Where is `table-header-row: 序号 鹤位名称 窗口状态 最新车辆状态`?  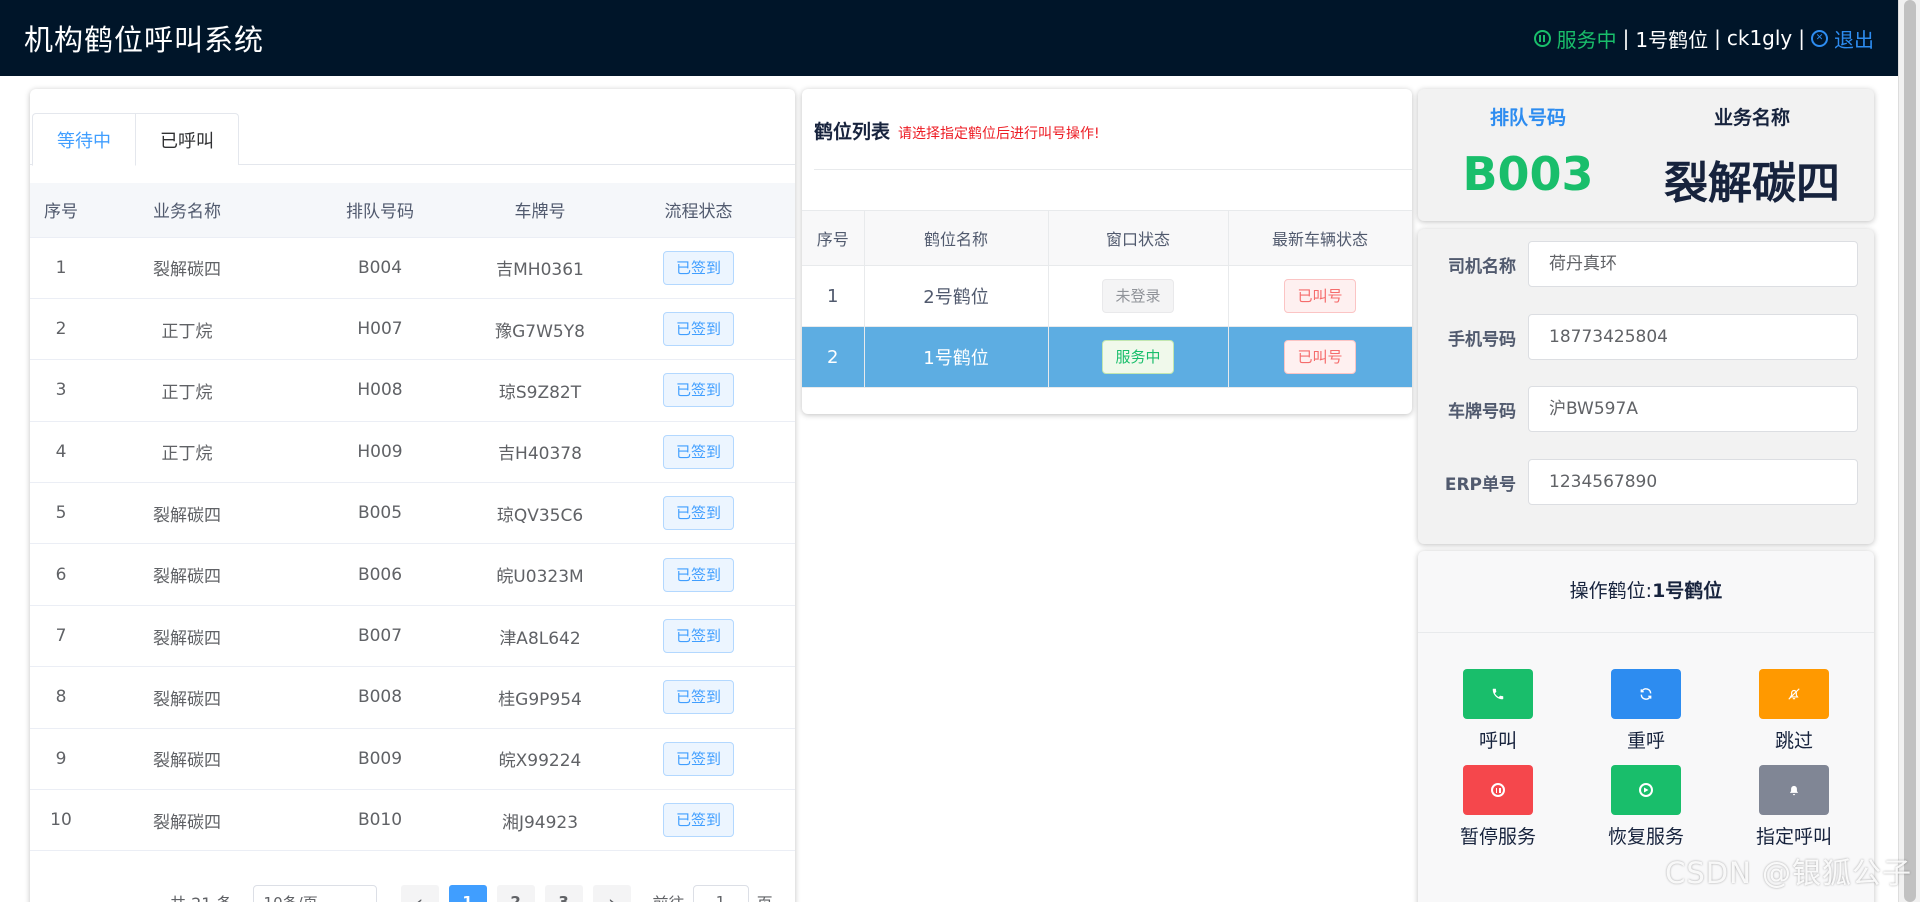 table-header-row: 序号 鹤位名称 窗口状态 最新车辆状态 is located at coordinates (1107, 238).